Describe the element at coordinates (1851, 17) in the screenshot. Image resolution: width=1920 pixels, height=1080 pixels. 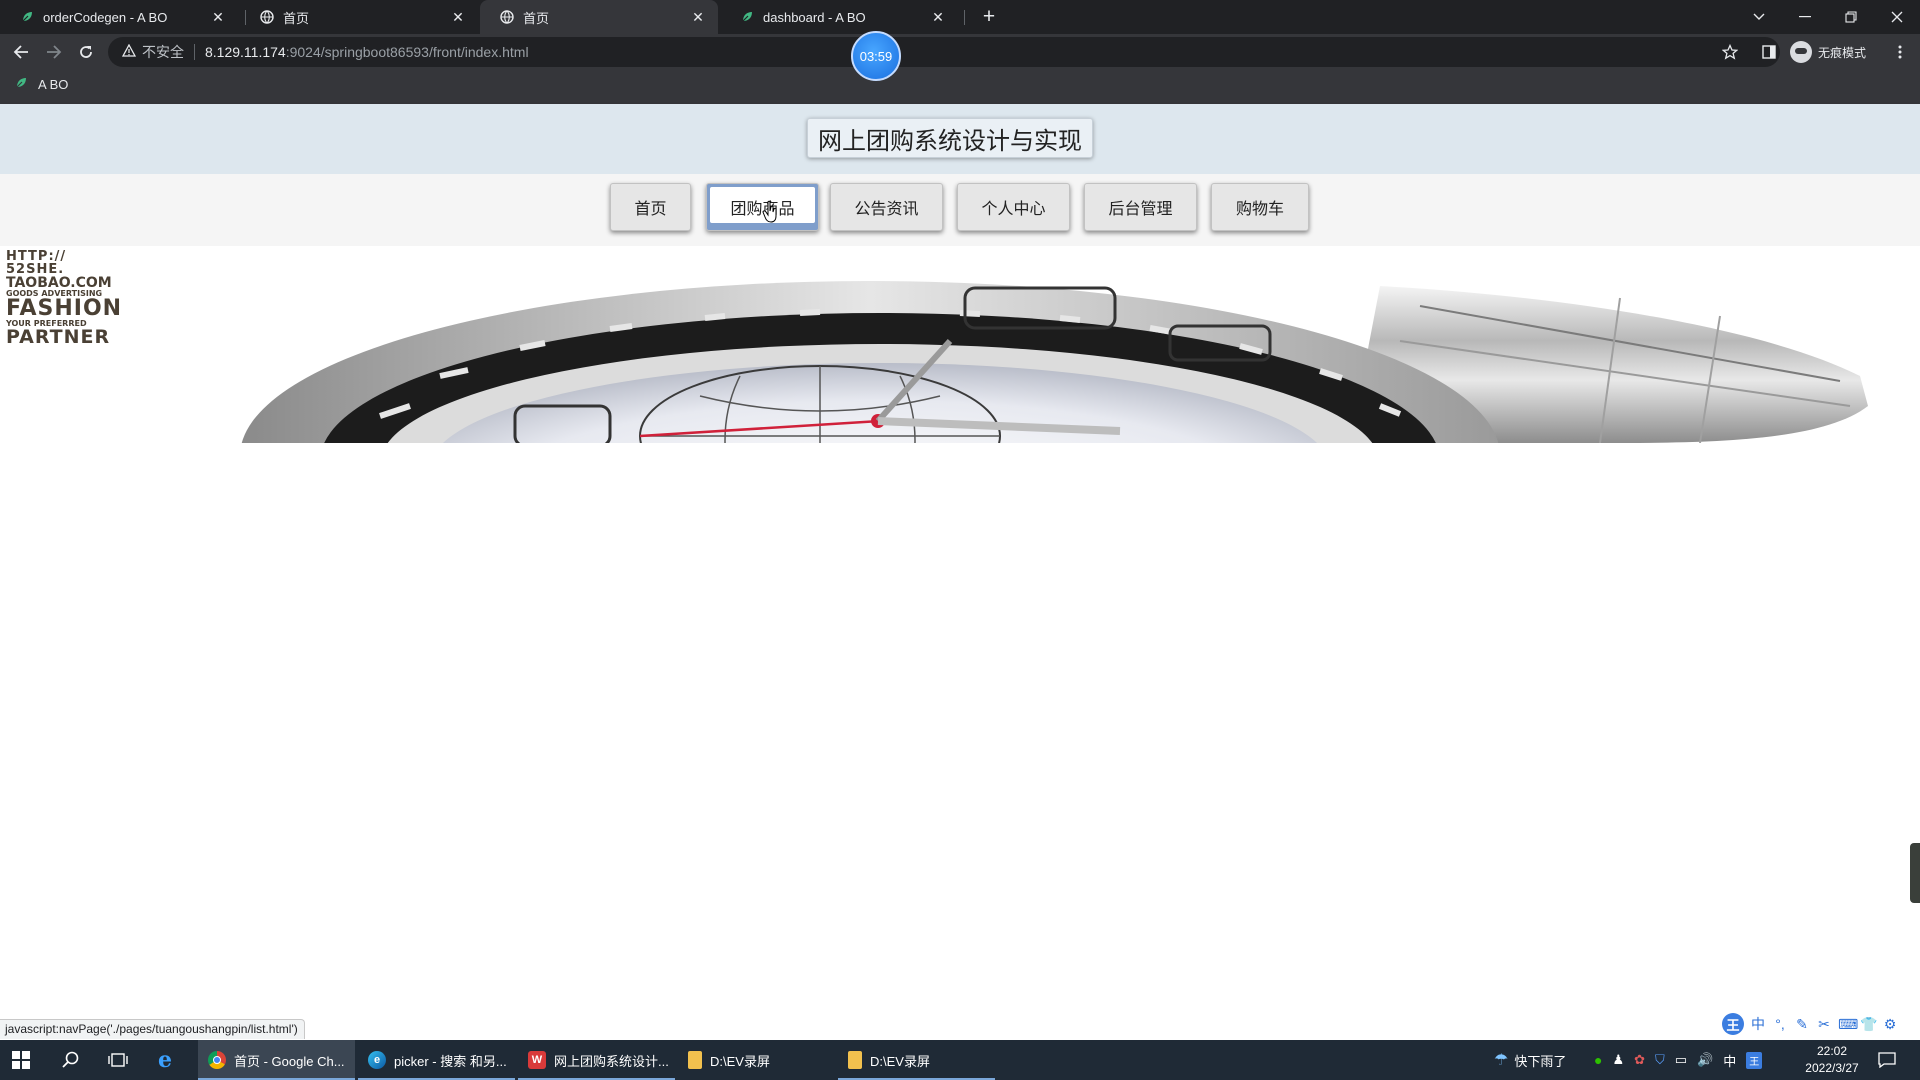
I see `restore-button` at that location.